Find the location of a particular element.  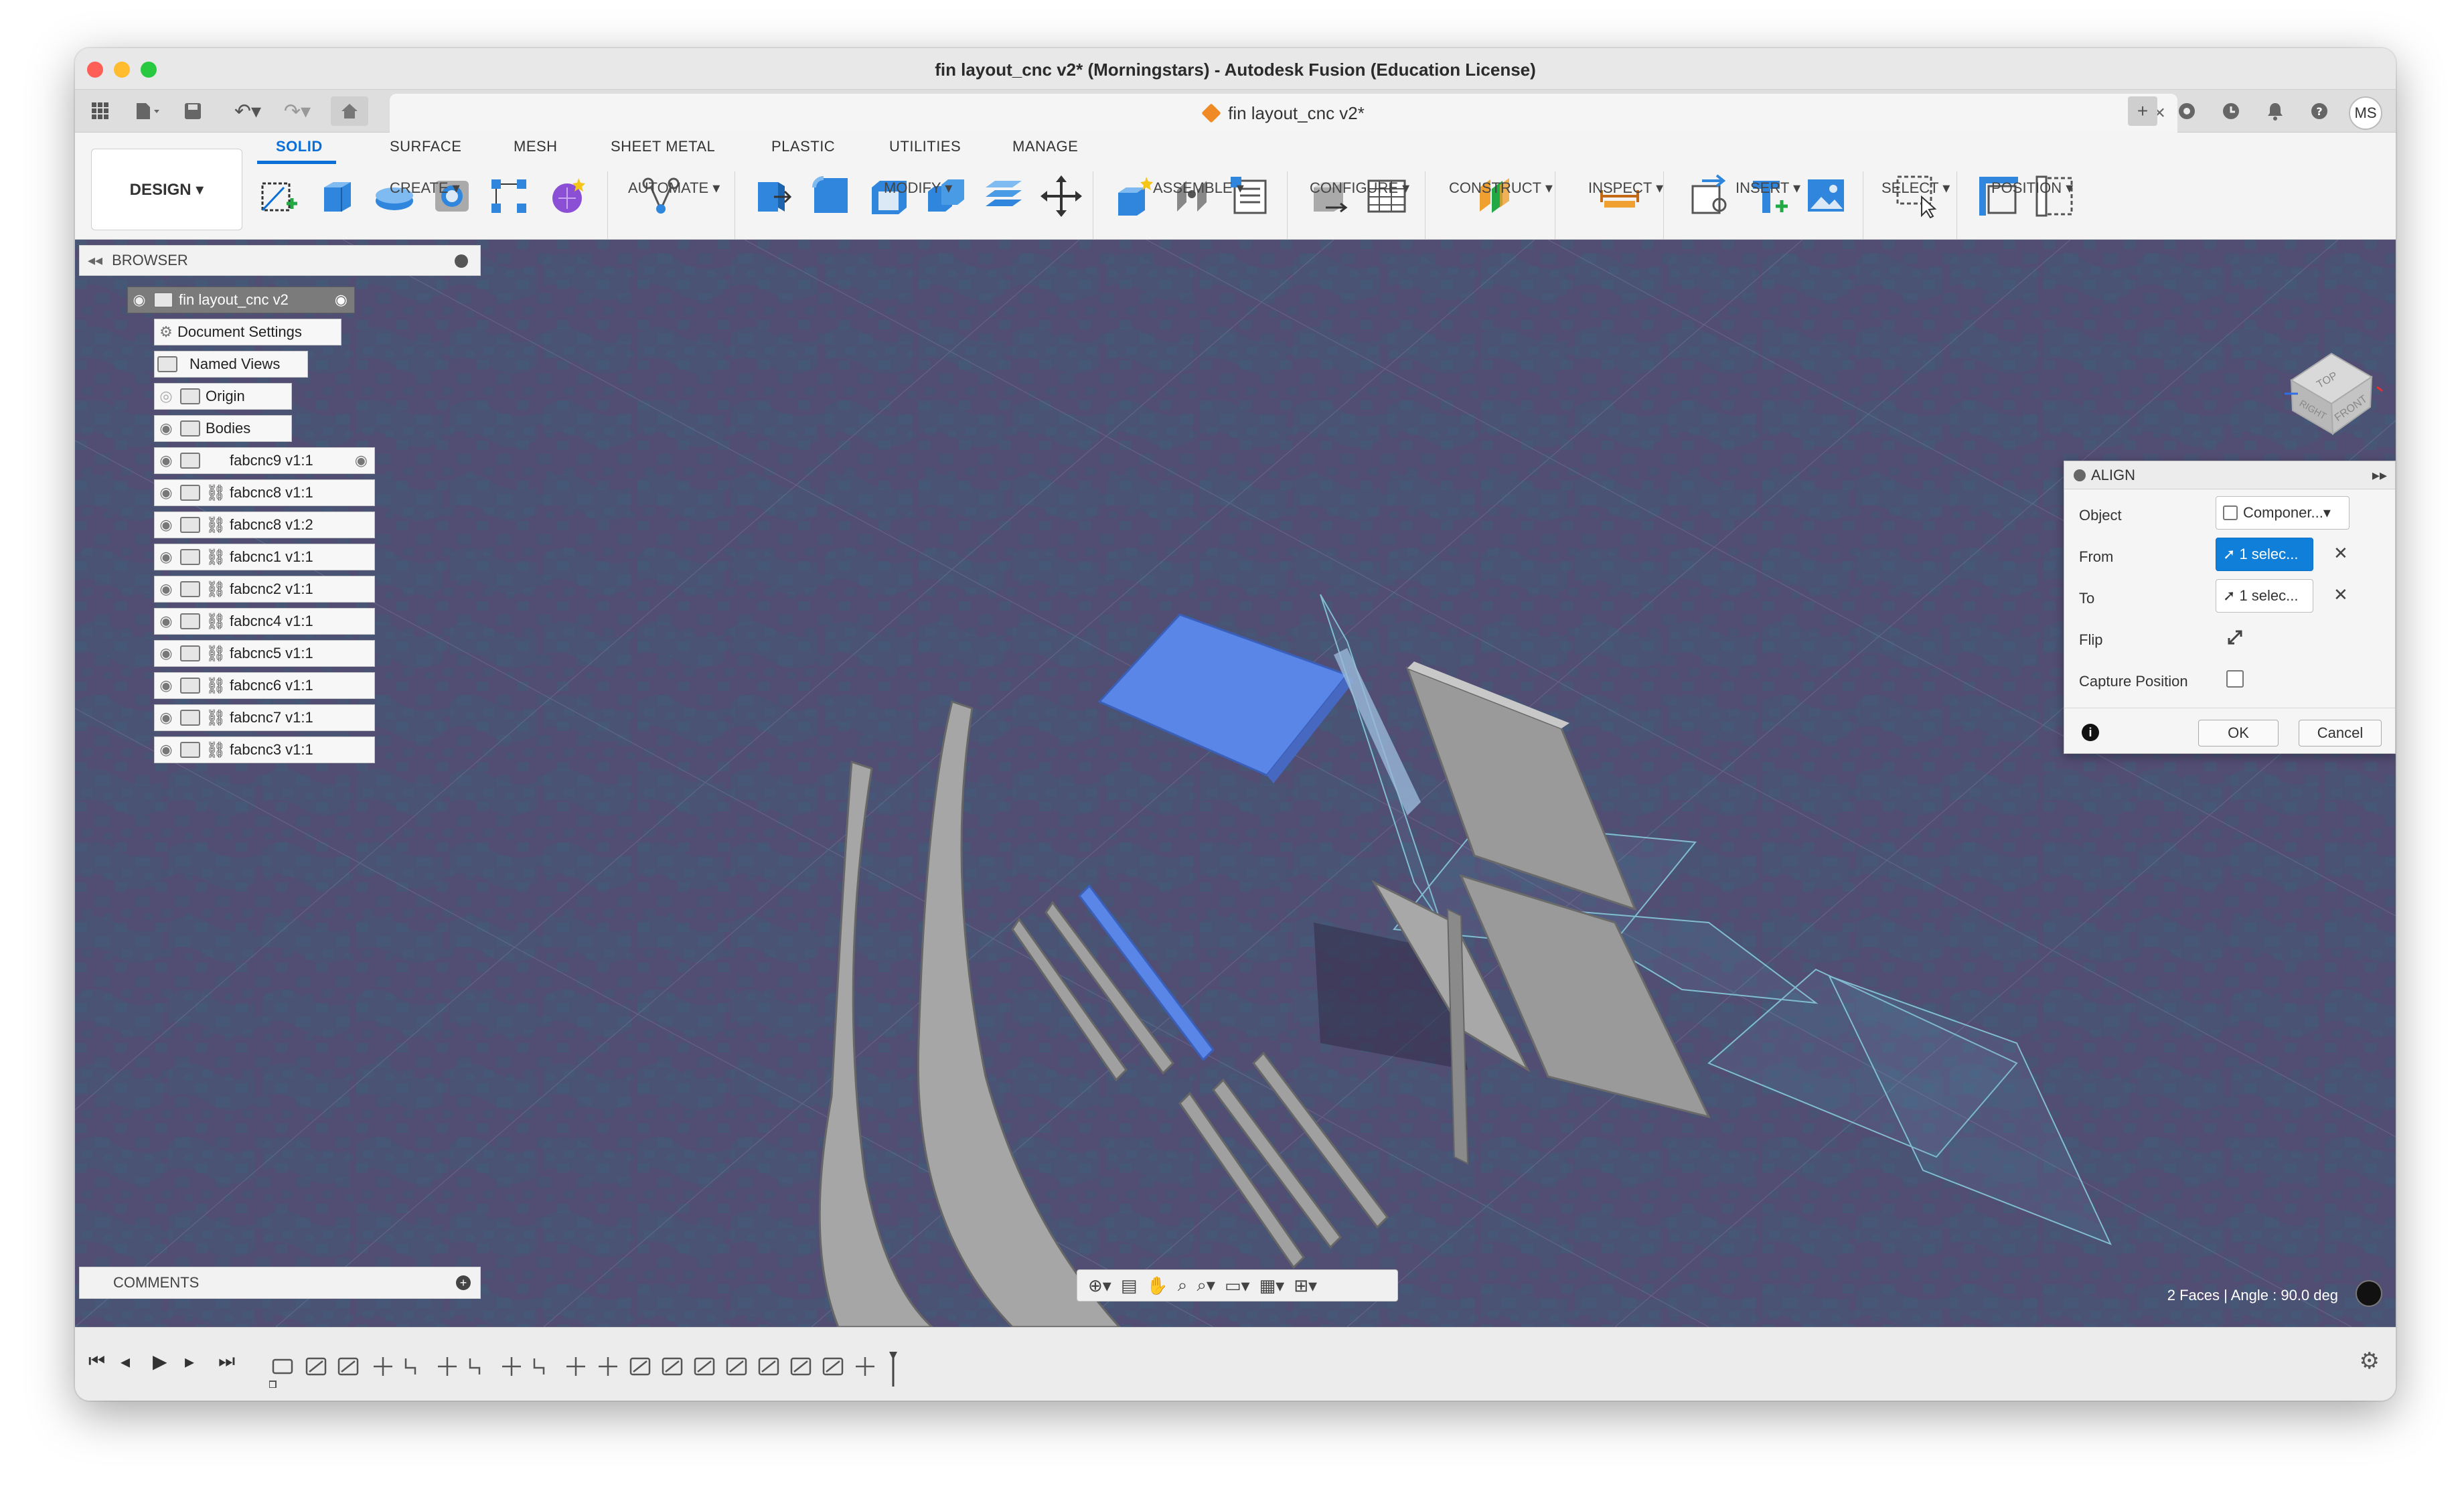

status-indicator-icon is located at coordinates (2369, 1293).